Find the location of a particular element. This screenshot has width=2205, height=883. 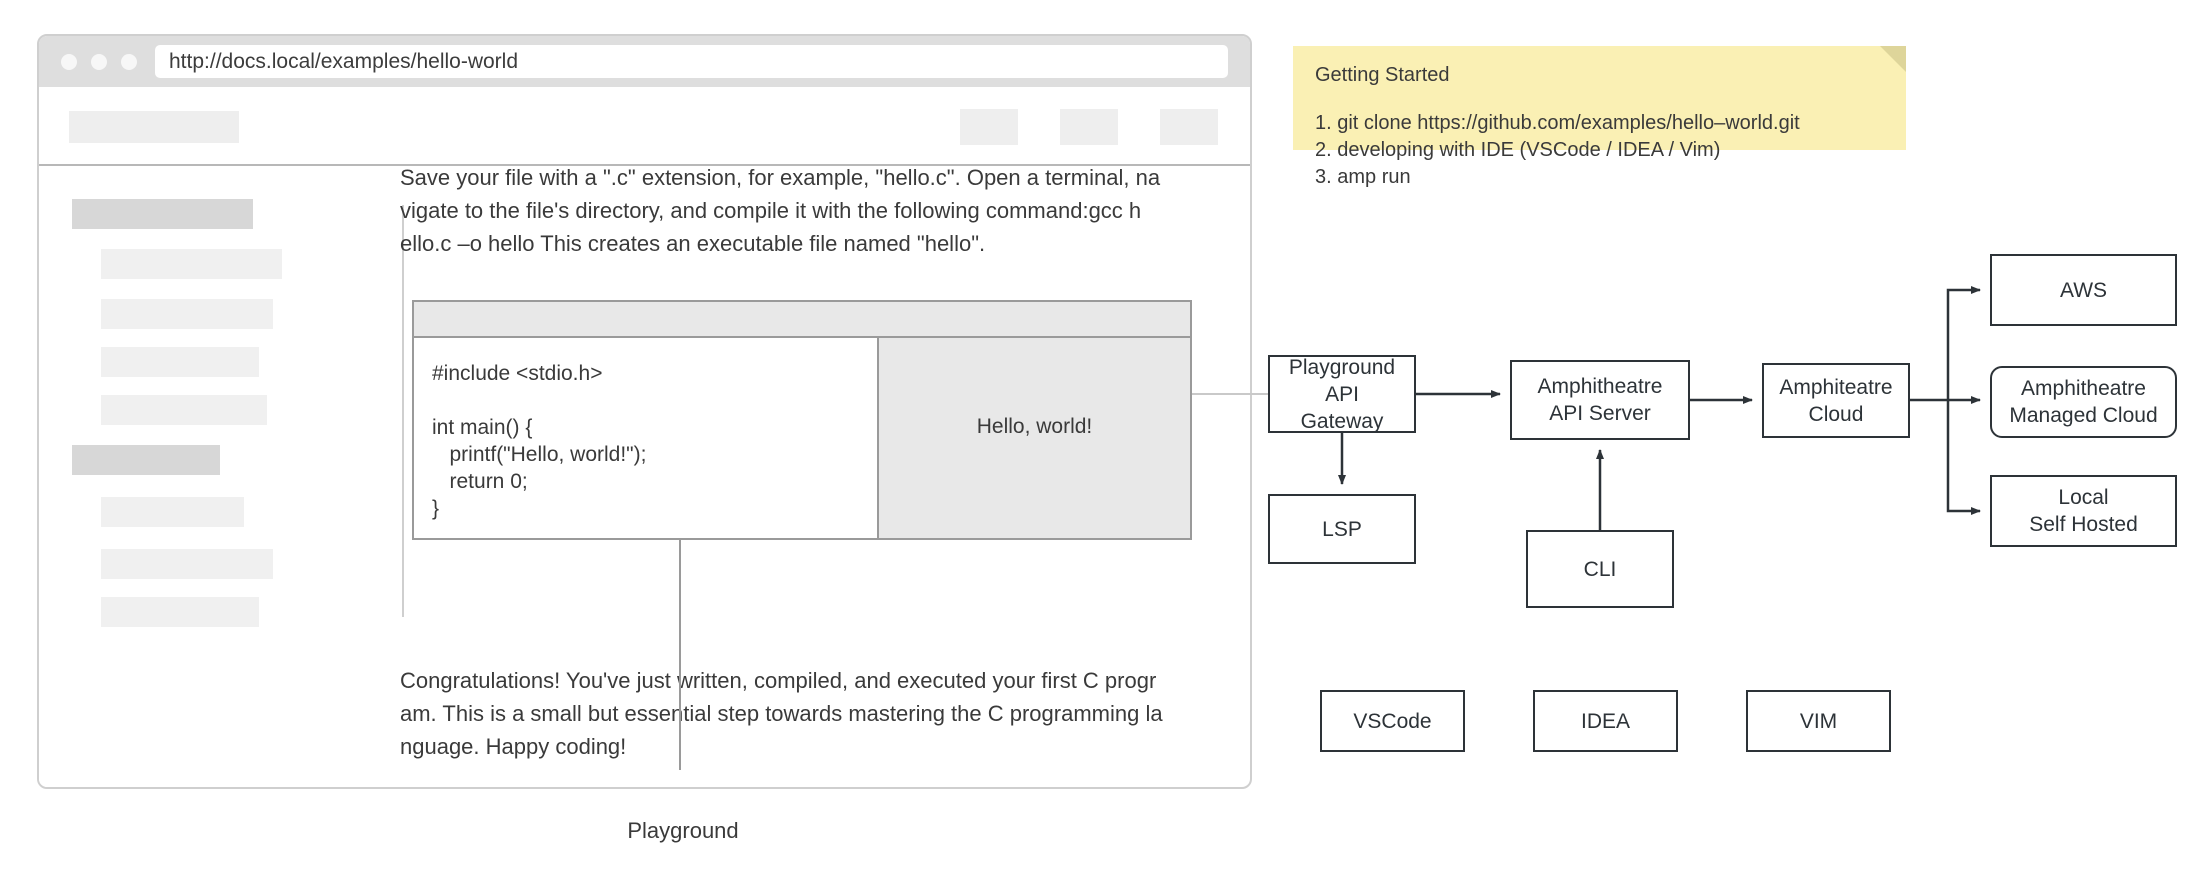

maximize-dot-icon is located at coordinates (129, 61).